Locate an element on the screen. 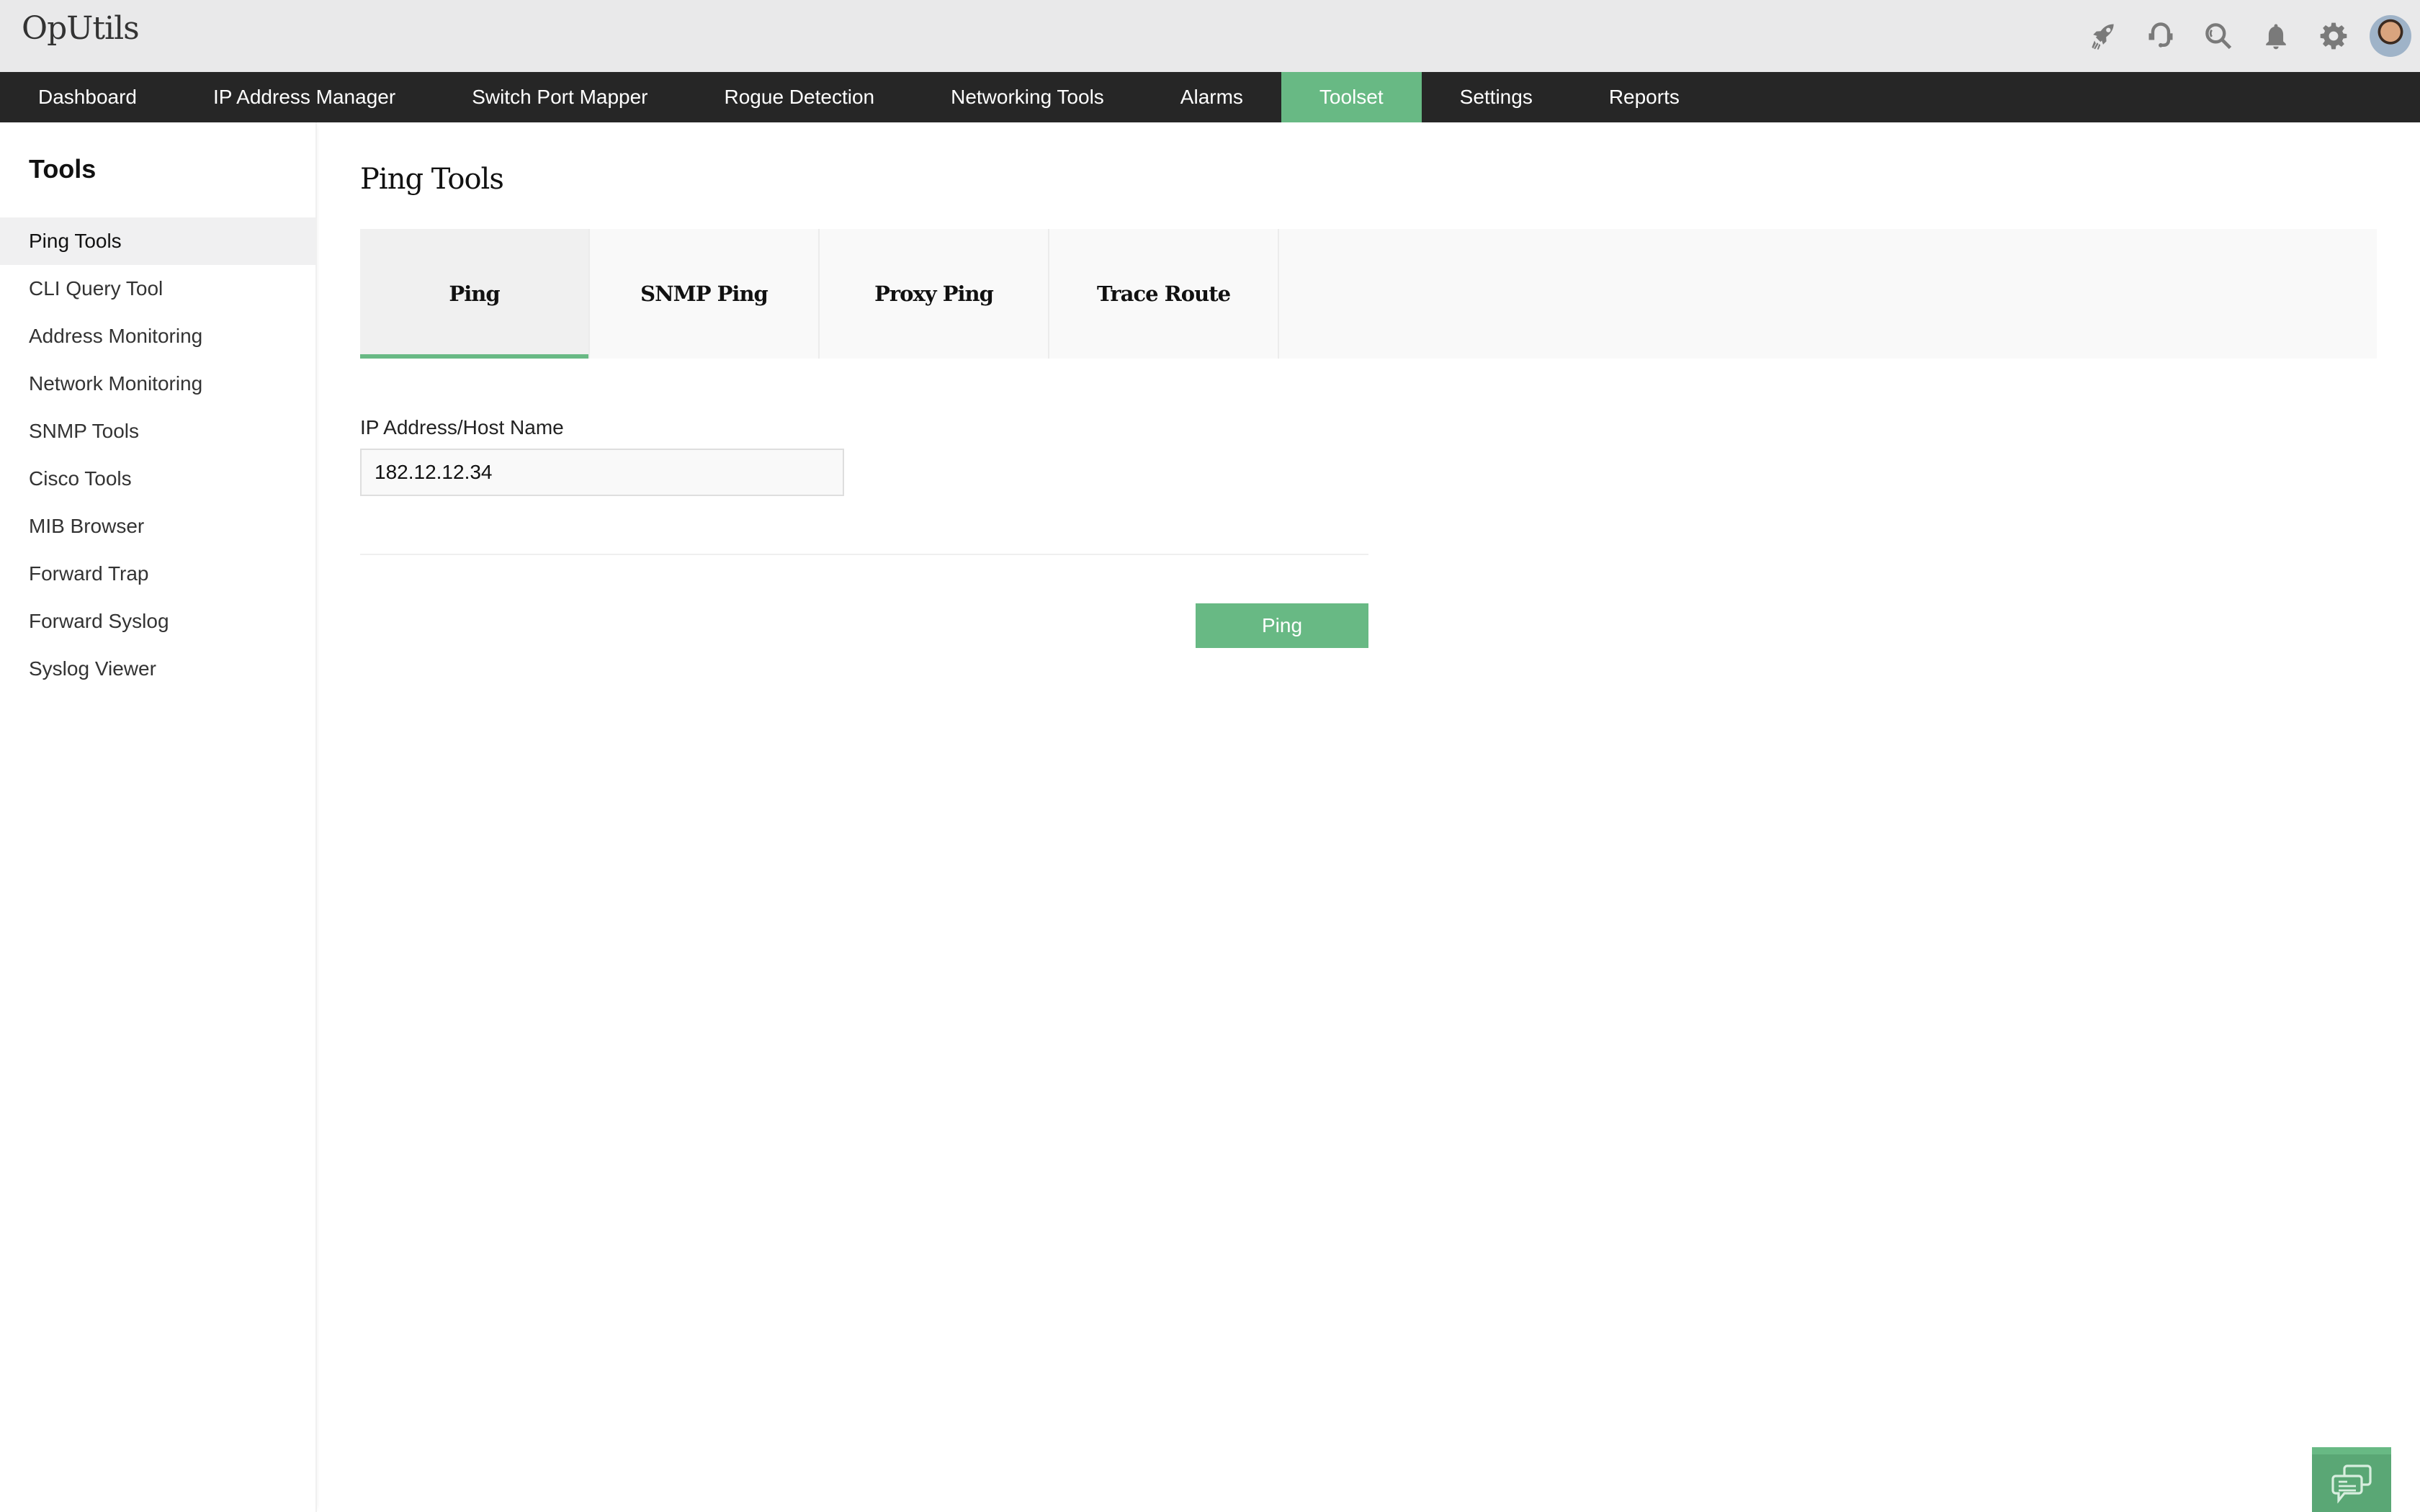  nav-settings: Settings is located at coordinates (1496, 97).